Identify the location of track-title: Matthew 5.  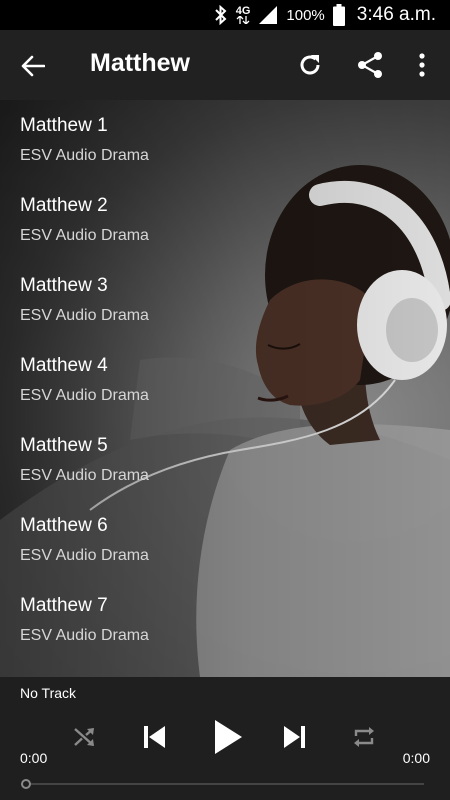
(64, 445).